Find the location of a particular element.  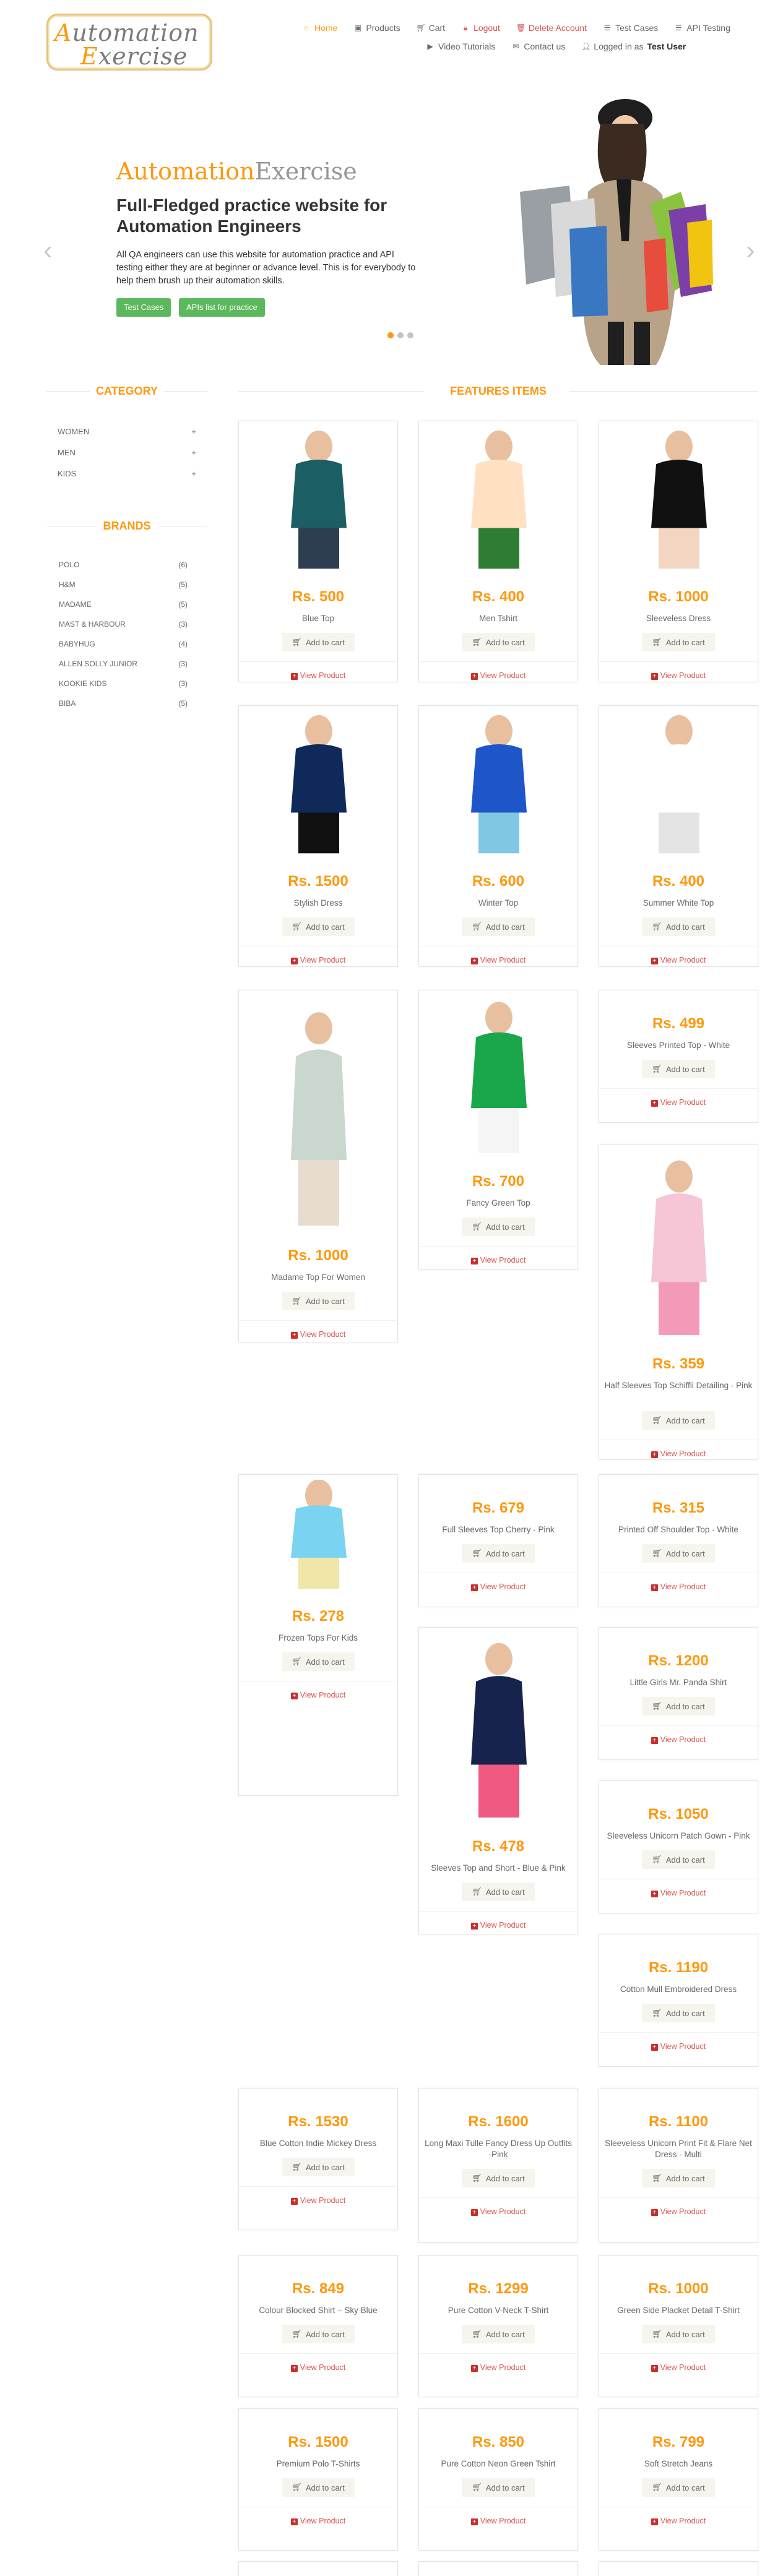

nav-products: ▣ Products is located at coordinates (376, 28).